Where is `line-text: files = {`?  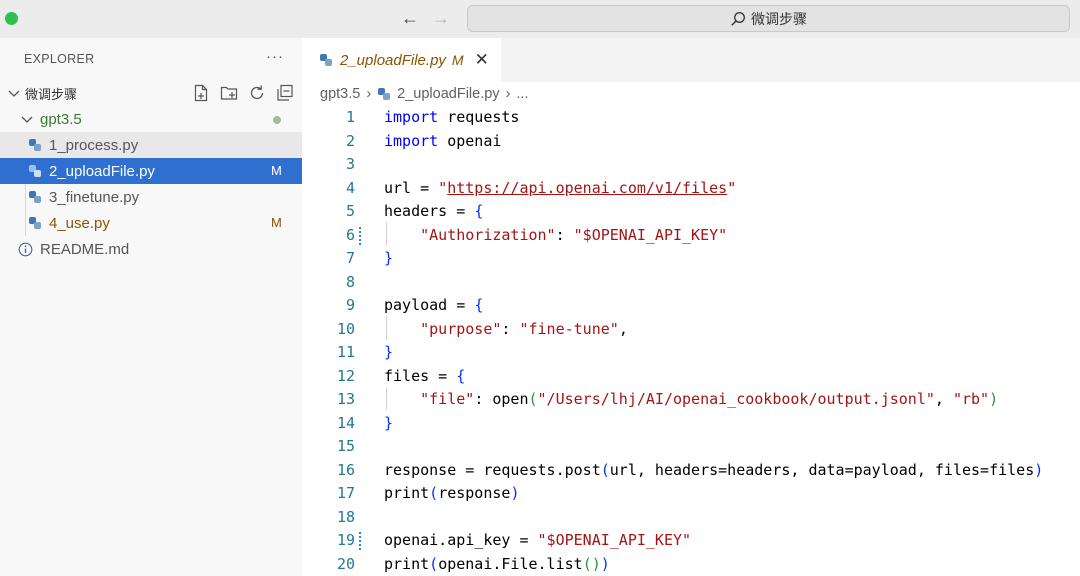 line-text: files = { is located at coordinates (425, 375).